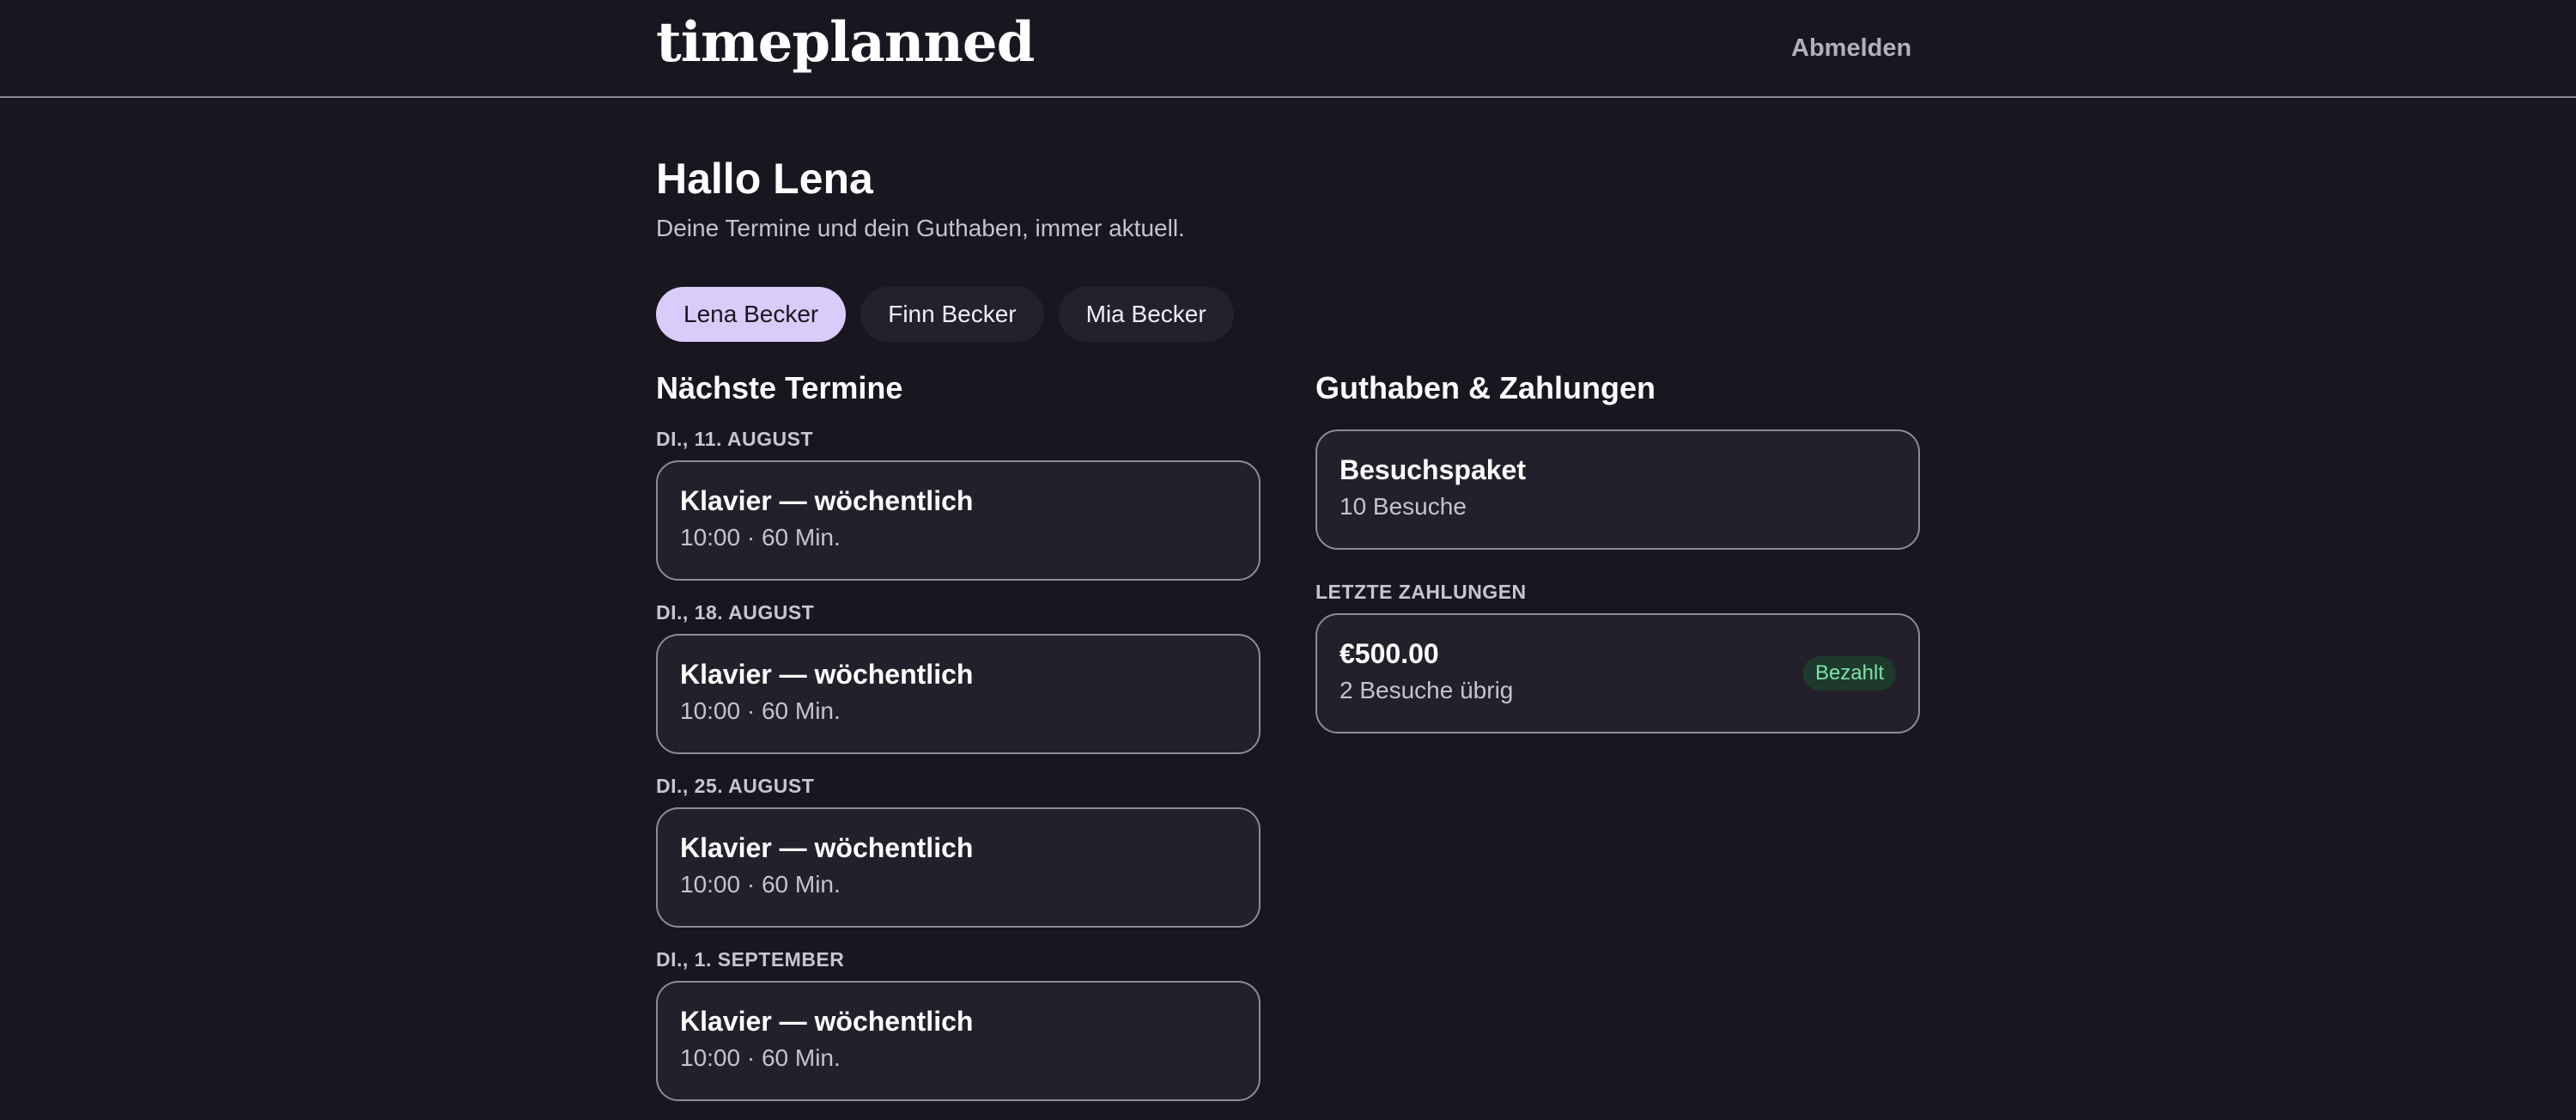  Describe the element at coordinates (1288, 49) in the screenshot. I see `top-bar: timeplanned Abmelden` at that location.